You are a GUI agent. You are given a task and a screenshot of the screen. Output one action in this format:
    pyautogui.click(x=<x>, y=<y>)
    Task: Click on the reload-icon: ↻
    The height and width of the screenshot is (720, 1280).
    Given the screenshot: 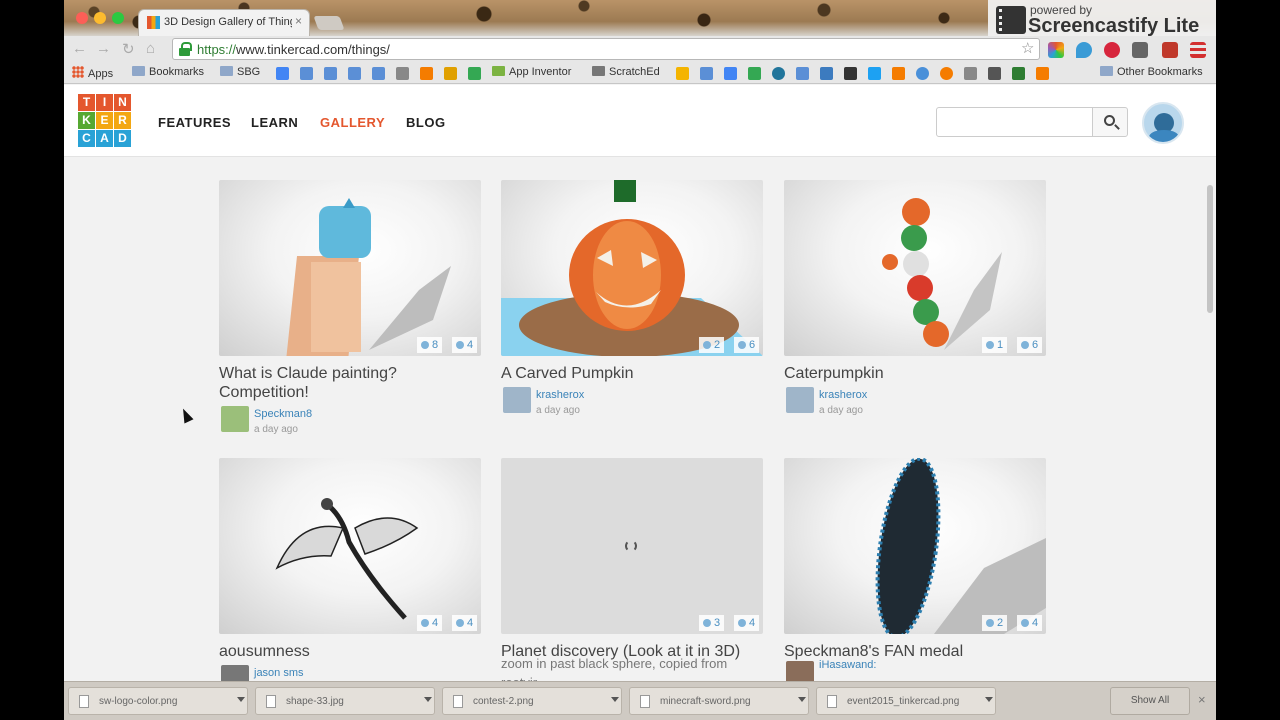 What is the action you would take?
    pyautogui.click(x=128, y=49)
    